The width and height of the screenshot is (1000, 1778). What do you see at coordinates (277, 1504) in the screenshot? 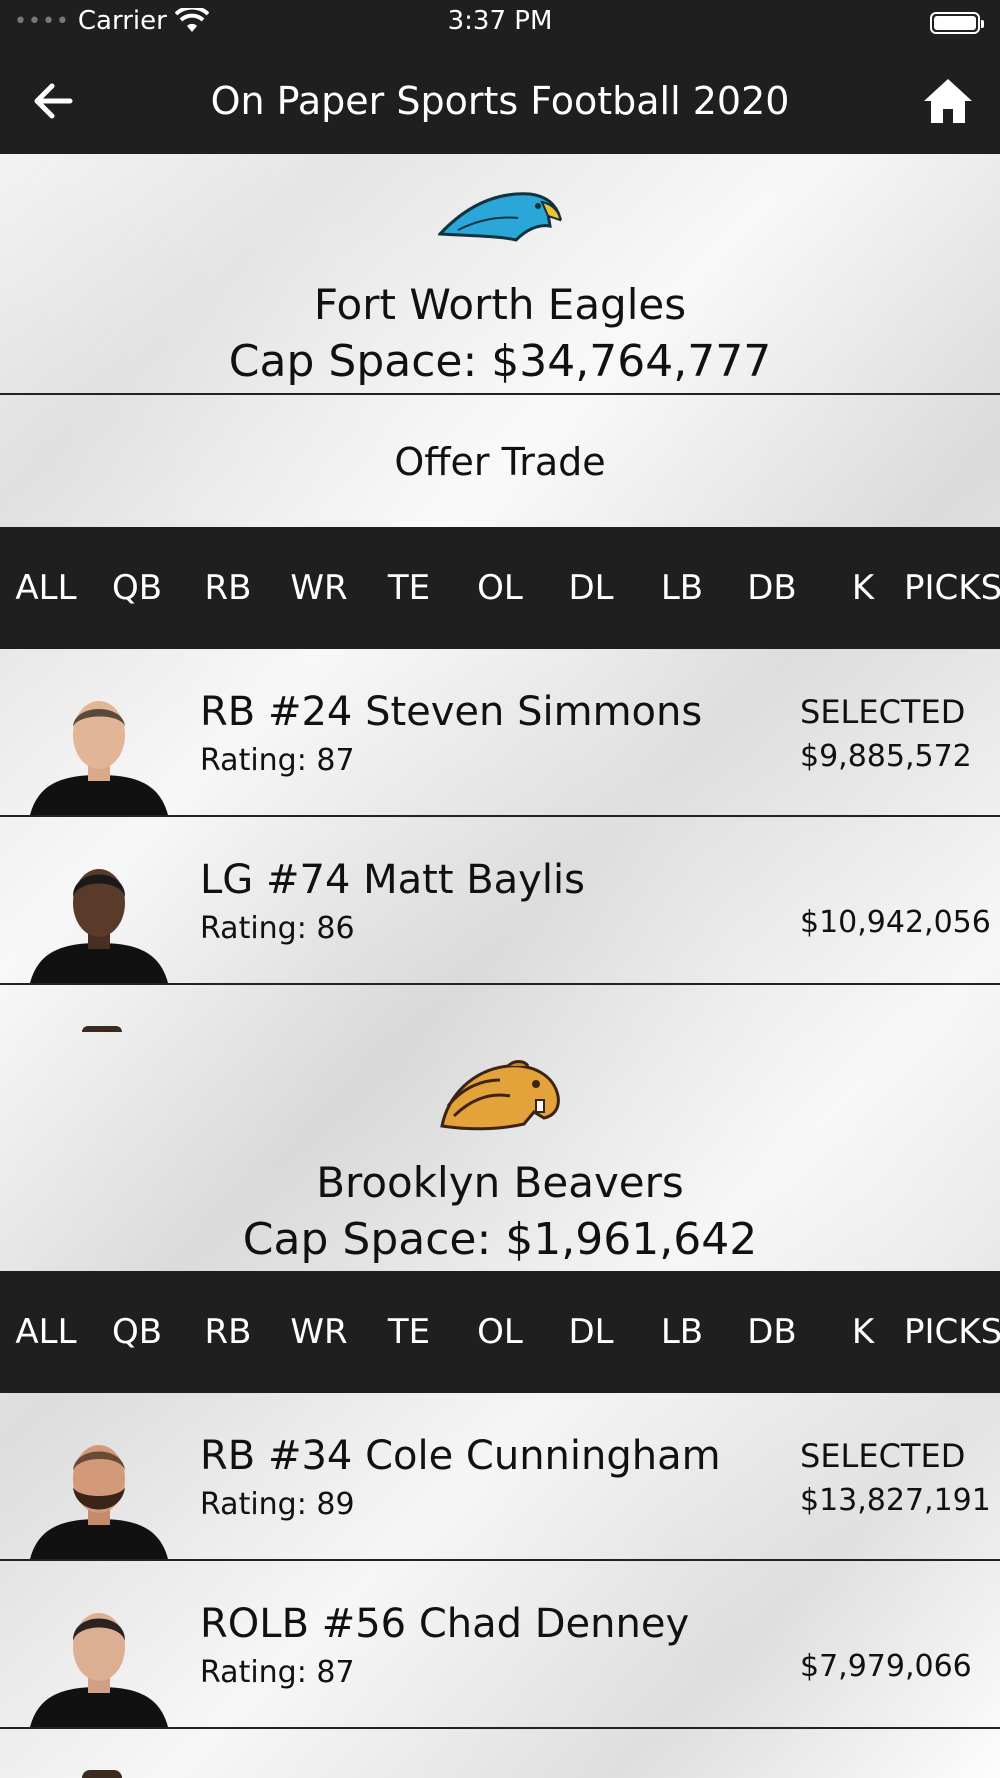
I see `player-rating: Rating: 89` at bounding box center [277, 1504].